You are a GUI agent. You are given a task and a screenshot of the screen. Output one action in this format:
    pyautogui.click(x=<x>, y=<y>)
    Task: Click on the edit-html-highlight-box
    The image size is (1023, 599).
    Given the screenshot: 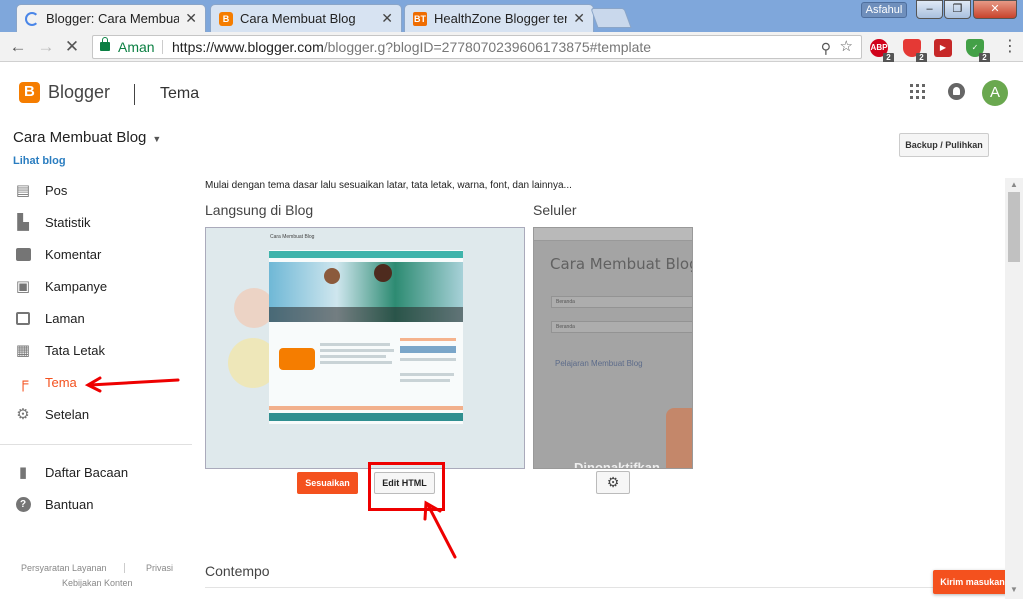 What is the action you would take?
    pyautogui.click(x=406, y=486)
    